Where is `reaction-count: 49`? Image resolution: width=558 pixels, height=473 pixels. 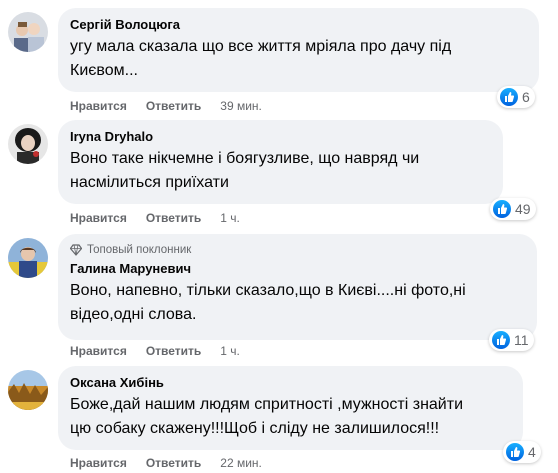 reaction-count: 49 is located at coordinates (513, 209).